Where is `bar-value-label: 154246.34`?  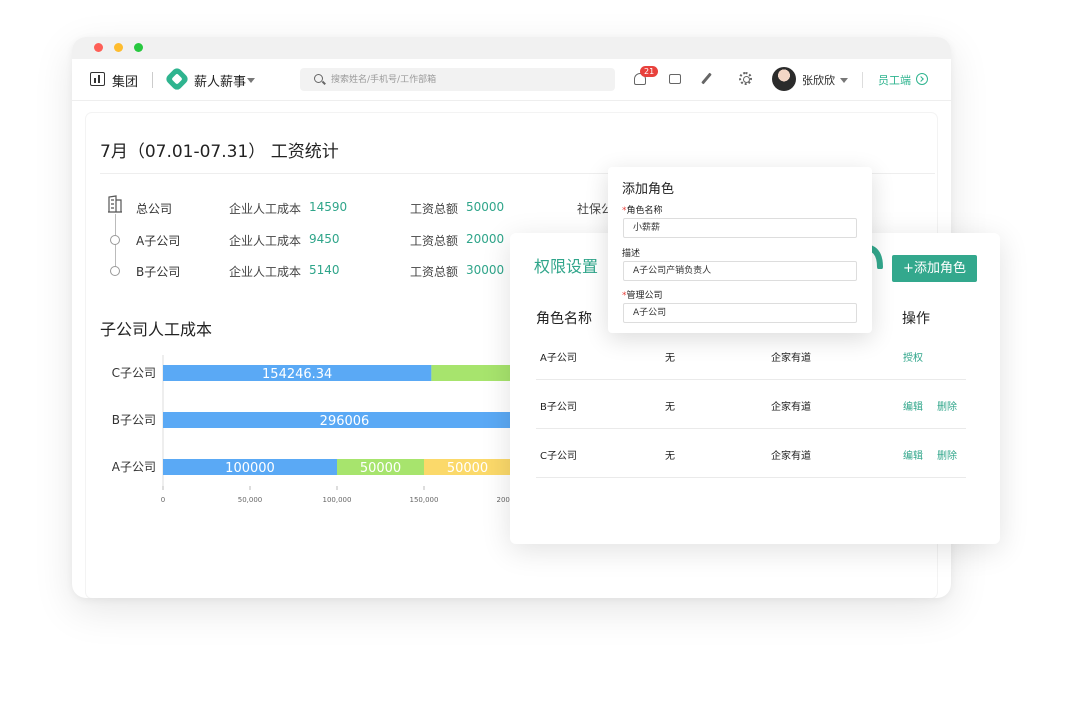 bar-value-label: 154246.34 is located at coordinates (297, 374).